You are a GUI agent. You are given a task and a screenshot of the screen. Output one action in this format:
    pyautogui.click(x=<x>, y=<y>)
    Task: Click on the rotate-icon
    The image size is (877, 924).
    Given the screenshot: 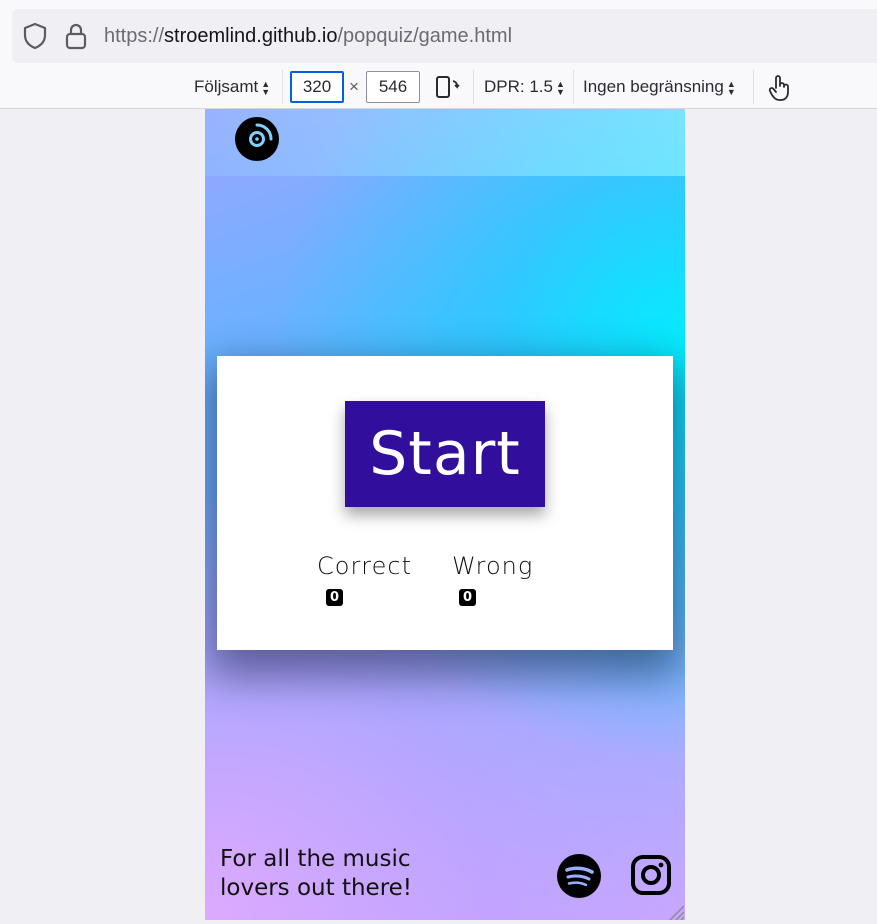 What is the action you would take?
    pyautogui.click(x=448, y=87)
    